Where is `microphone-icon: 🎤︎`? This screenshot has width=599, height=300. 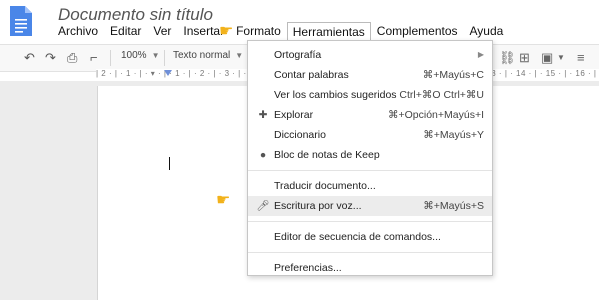 microphone-icon: 🎤︎ is located at coordinates (263, 206).